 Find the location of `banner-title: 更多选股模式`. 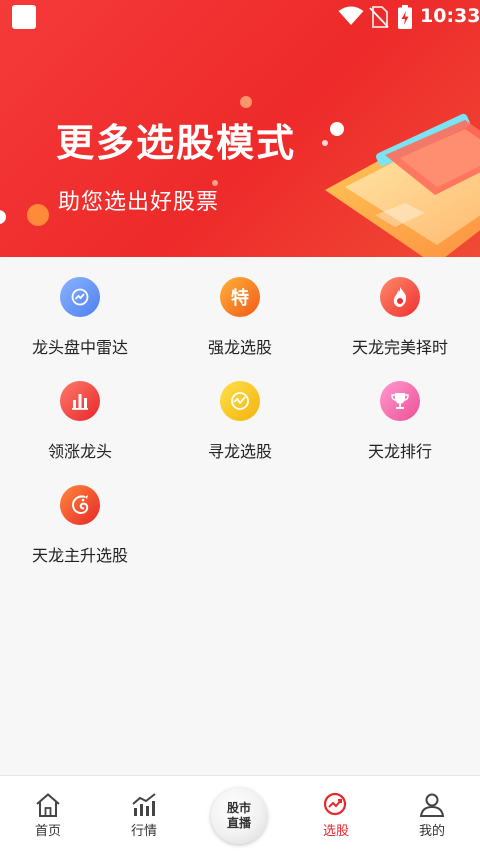

banner-title: 更多选股模式 is located at coordinates (176, 143).